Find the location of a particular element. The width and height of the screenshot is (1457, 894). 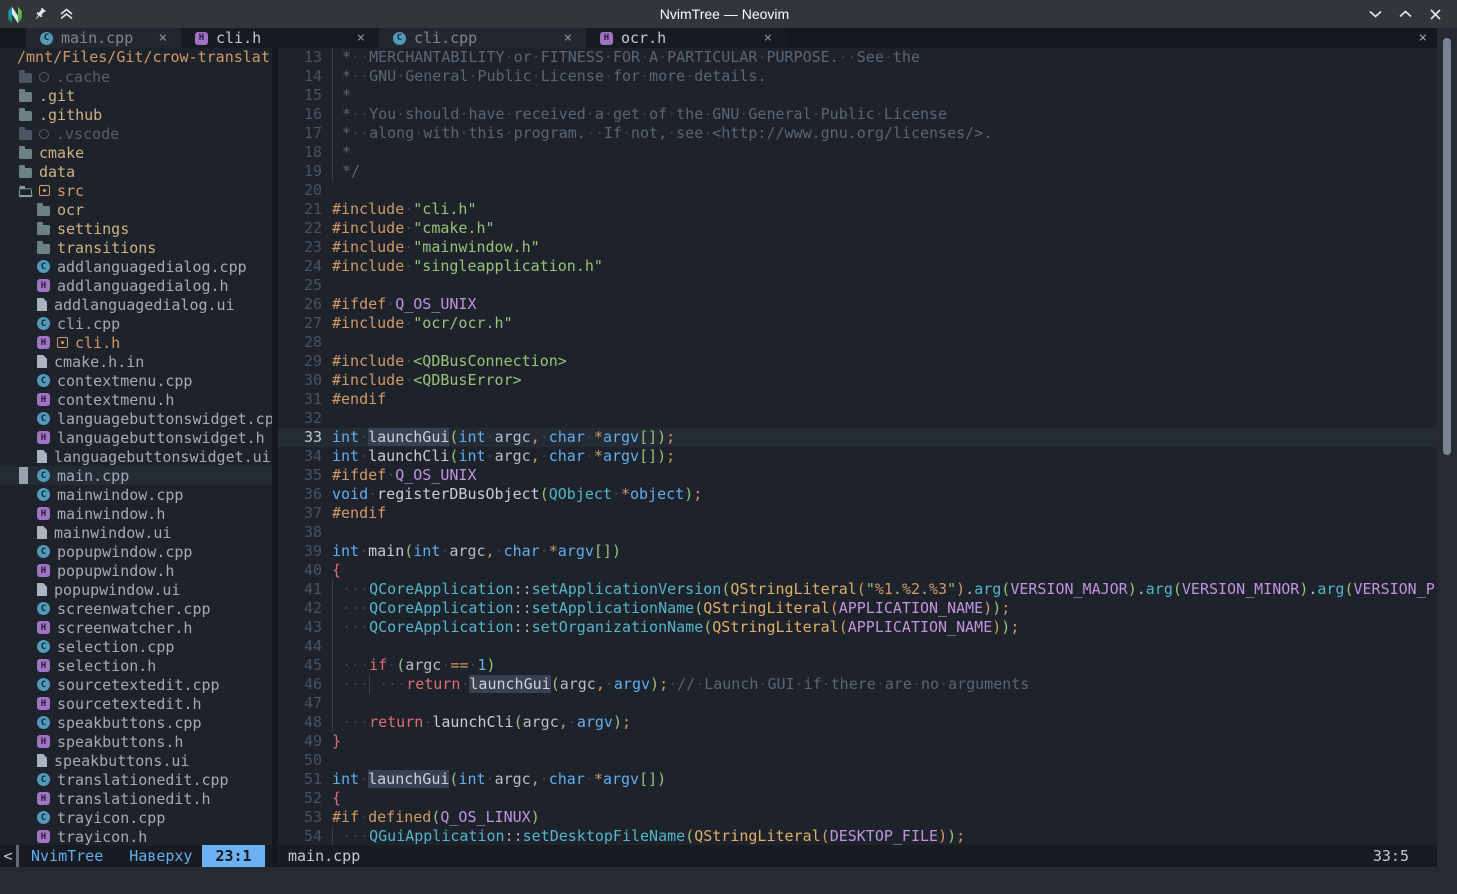

tree-item-contextmenu.cpp: Ccontextmenu.cpp is located at coordinates (136, 380).